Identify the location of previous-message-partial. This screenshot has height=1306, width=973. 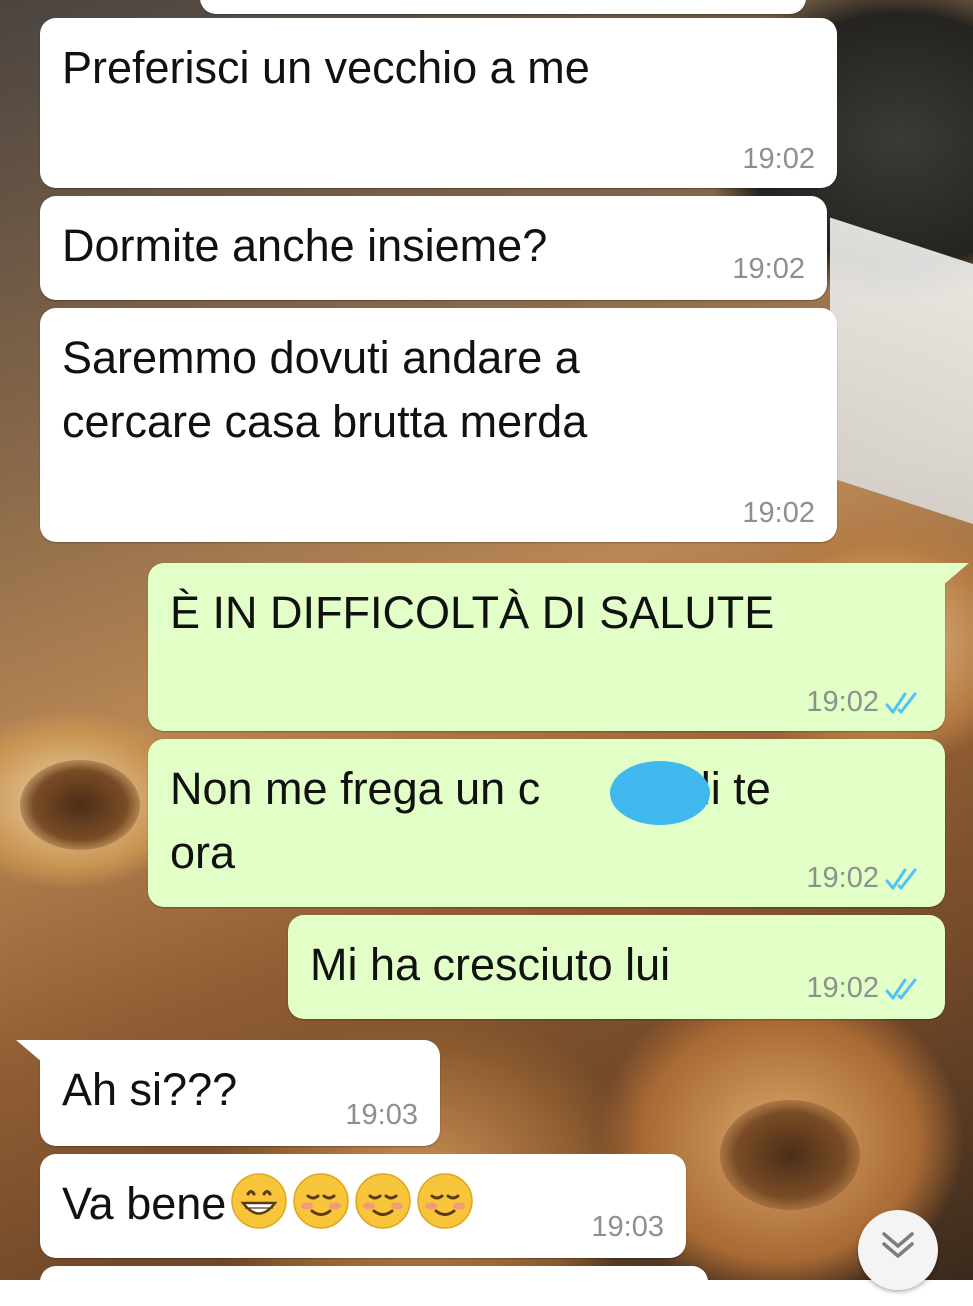
(503, 7).